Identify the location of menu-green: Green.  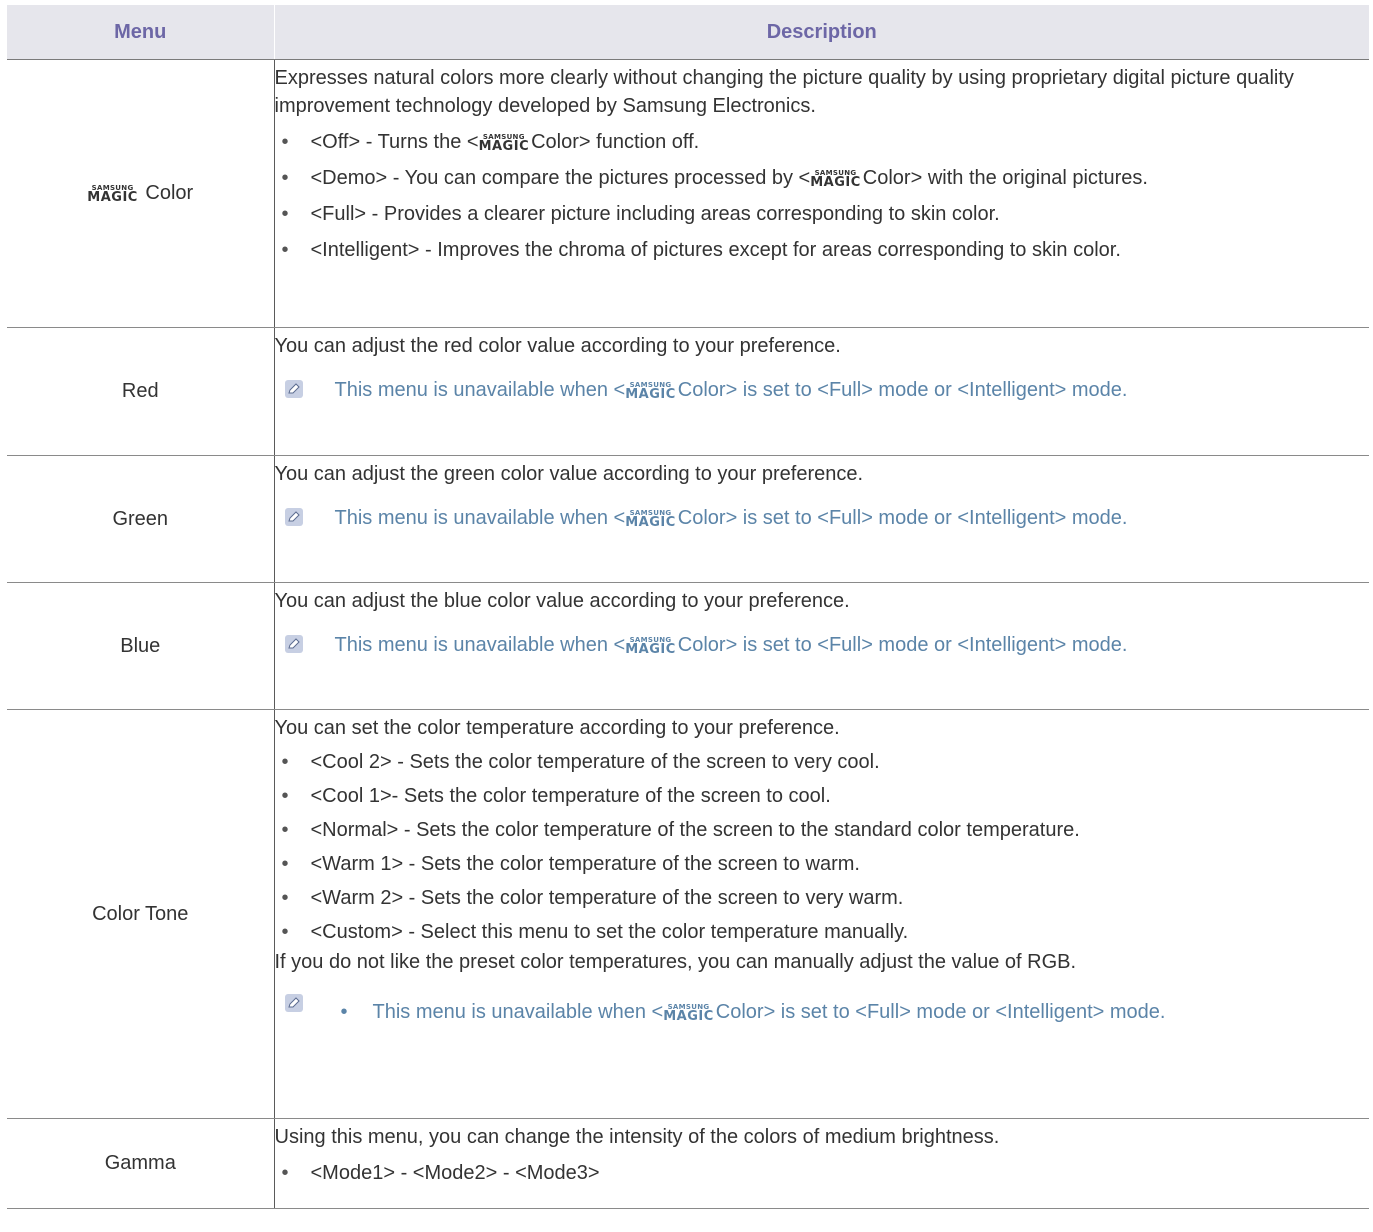
(141, 519).